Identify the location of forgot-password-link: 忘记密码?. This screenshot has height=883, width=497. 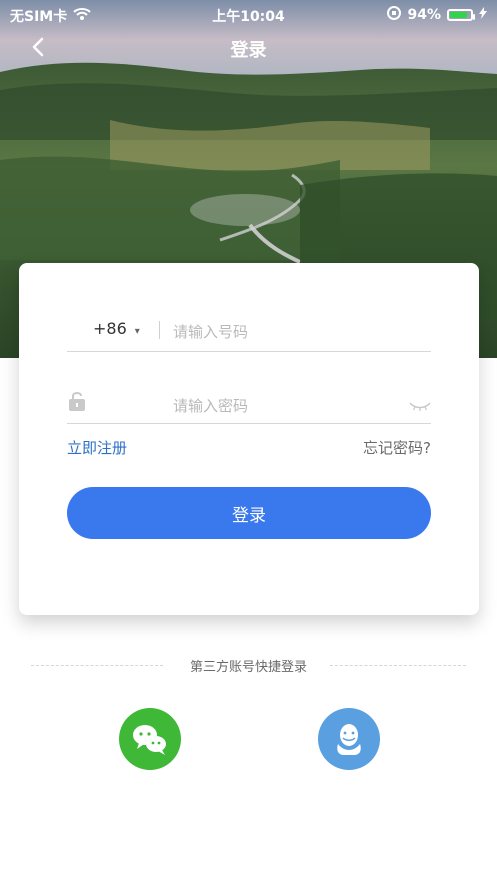
(397, 447).